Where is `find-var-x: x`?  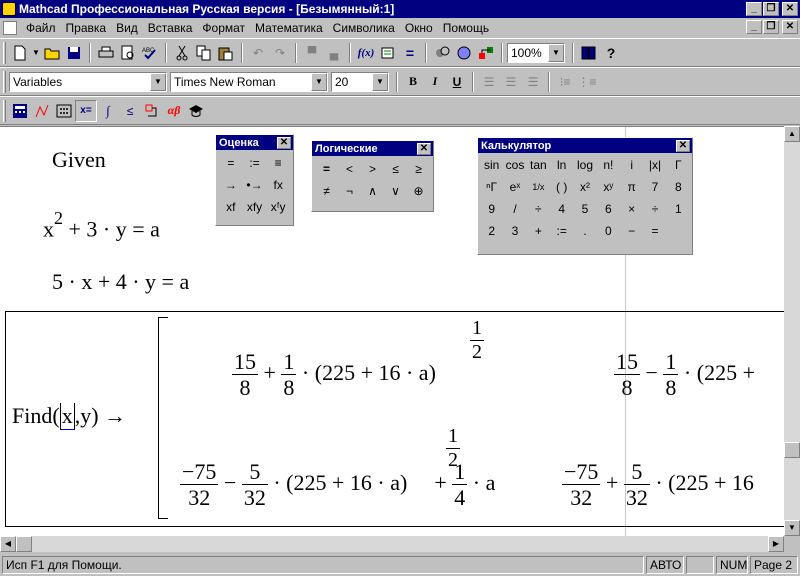
find-var-x: x is located at coordinates (67, 416).